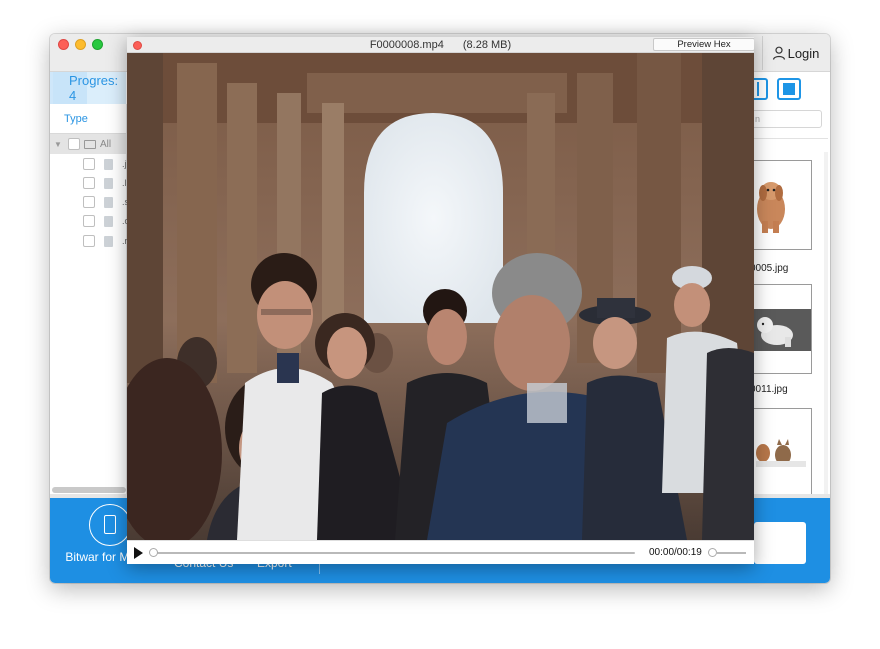 This screenshot has width=880, height=649. I want to click on time-readout: 00:00/00:19, so click(675, 552).